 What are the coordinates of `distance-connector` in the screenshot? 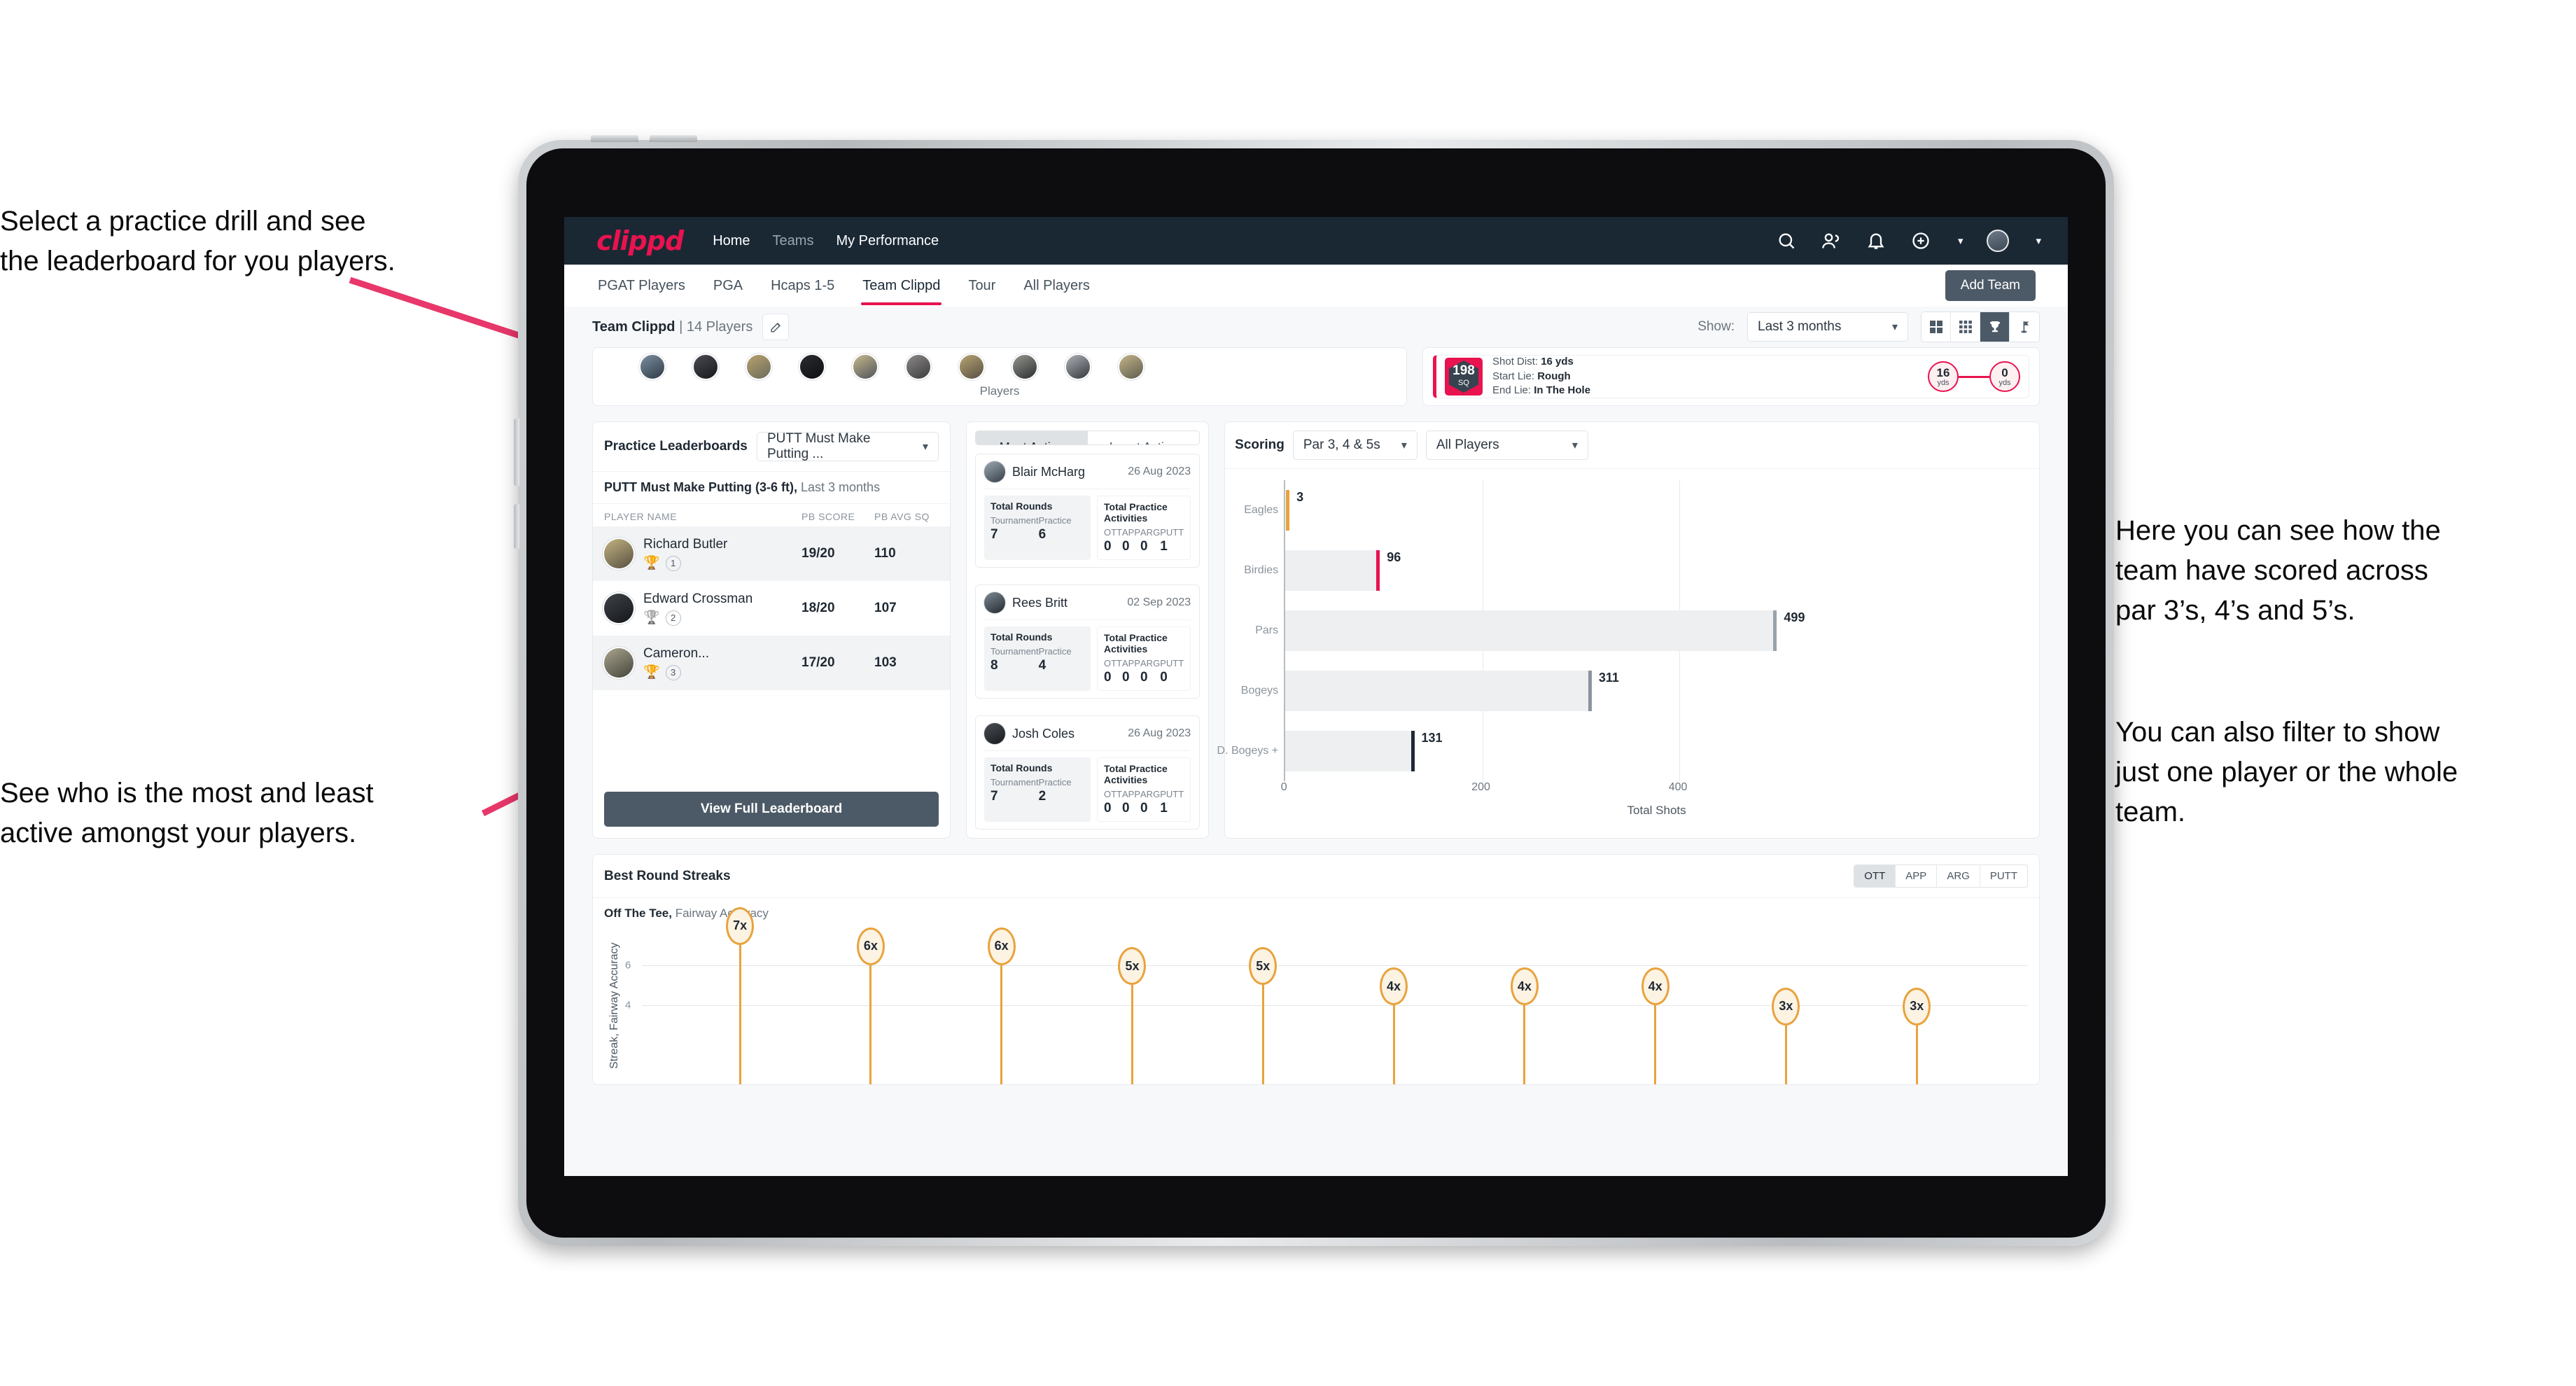 It's located at (1974, 376).